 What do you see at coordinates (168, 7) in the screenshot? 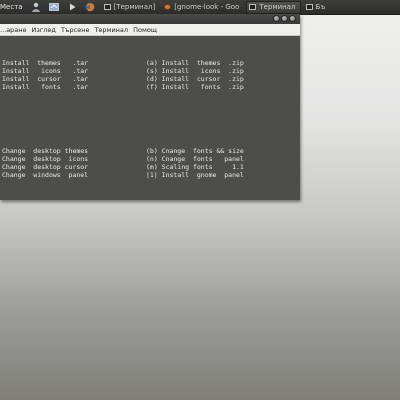
I see `firefox-task-icon` at bounding box center [168, 7].